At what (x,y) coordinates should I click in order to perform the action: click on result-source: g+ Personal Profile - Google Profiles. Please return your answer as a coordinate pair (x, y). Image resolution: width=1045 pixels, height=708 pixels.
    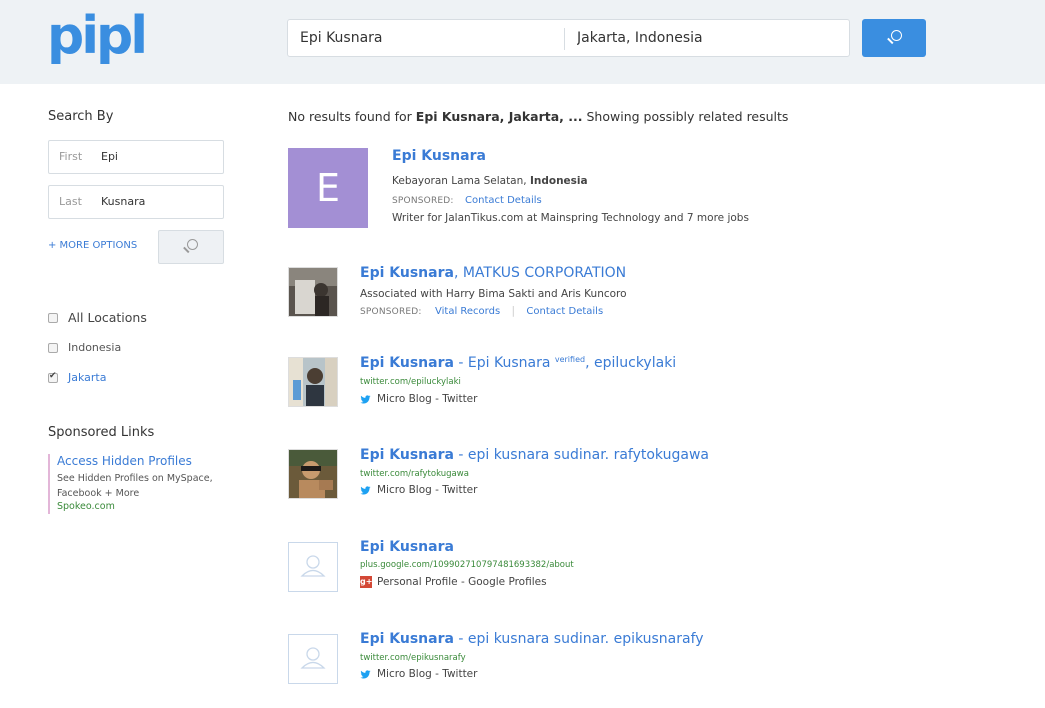
    Looking at the image, I should click on (453, 582).